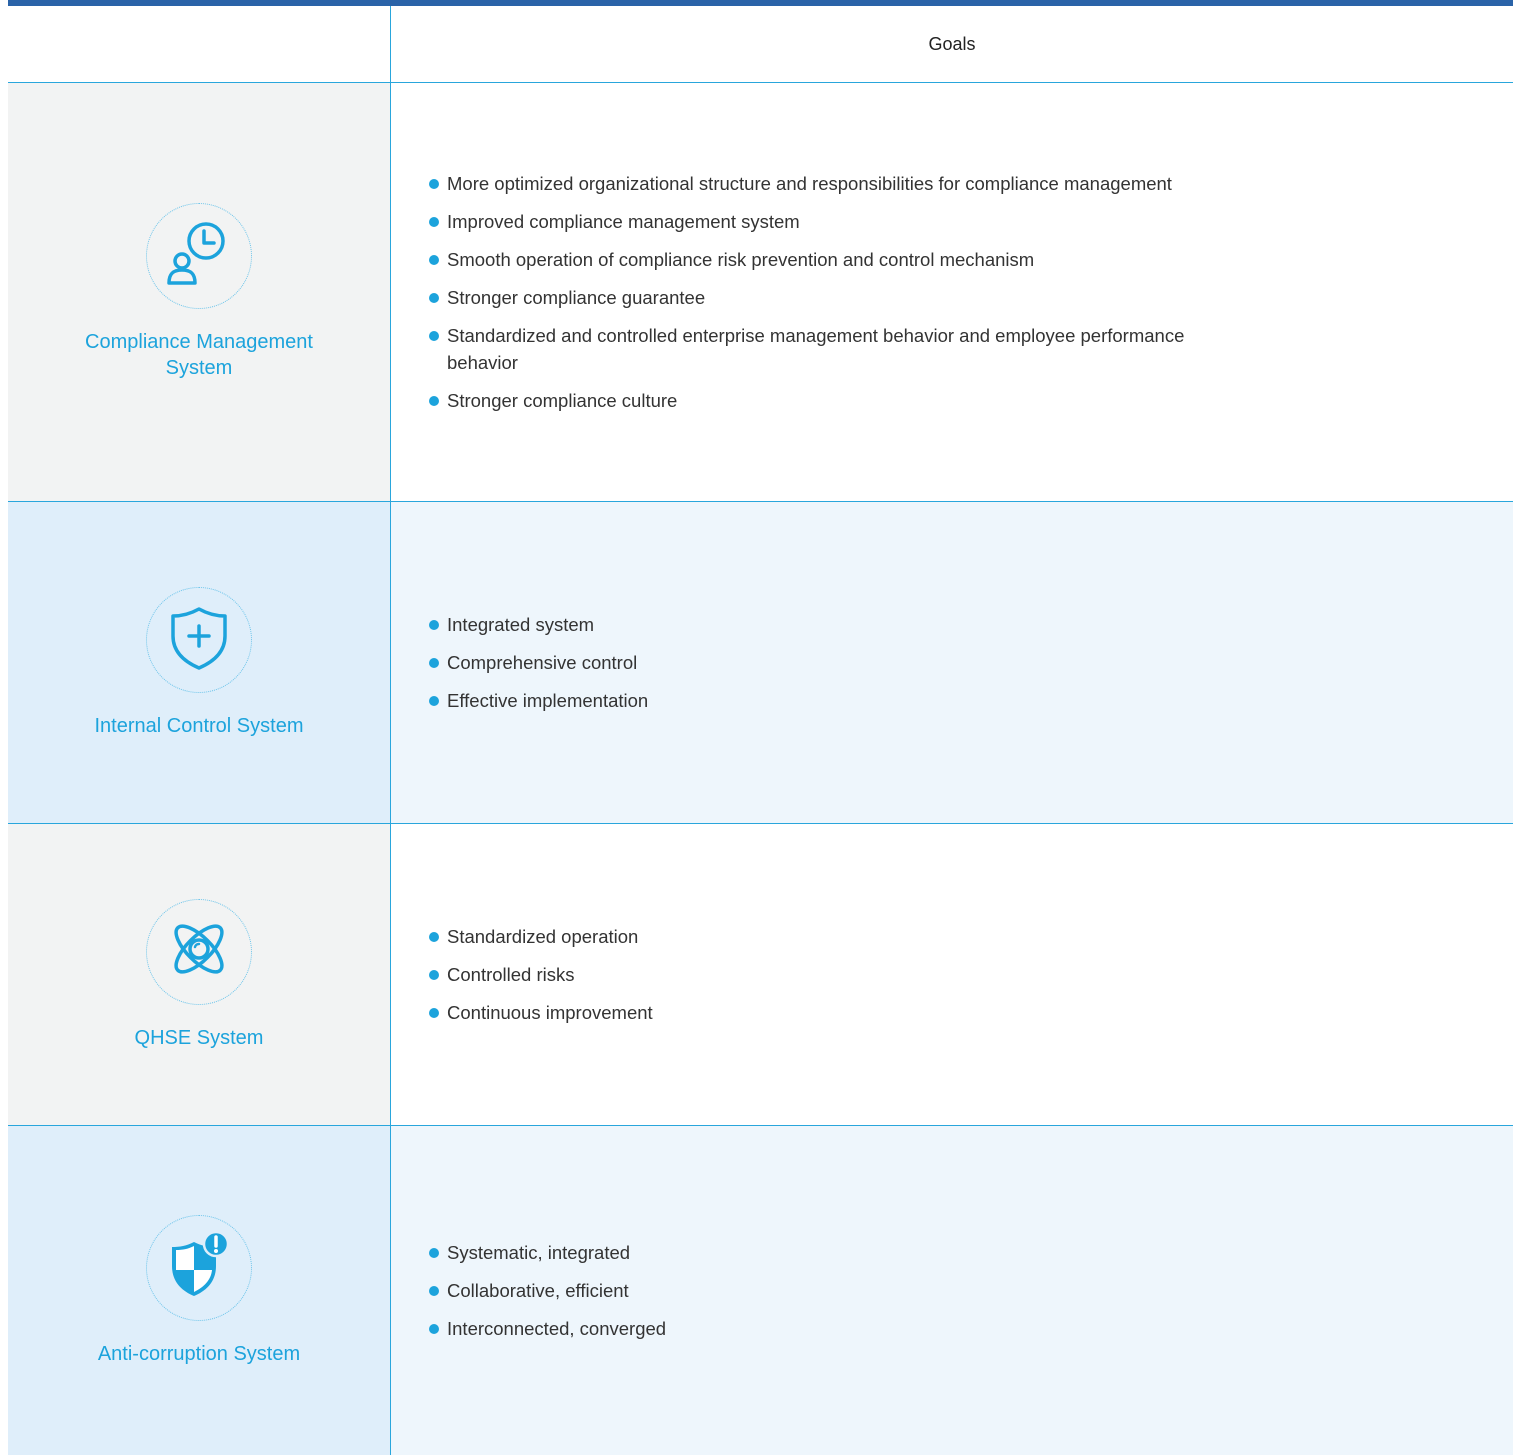 Image resolution: width=1513 pixels, height=1455 pixels. I want to click on list-item: Effective implementation, so click(839, 700).